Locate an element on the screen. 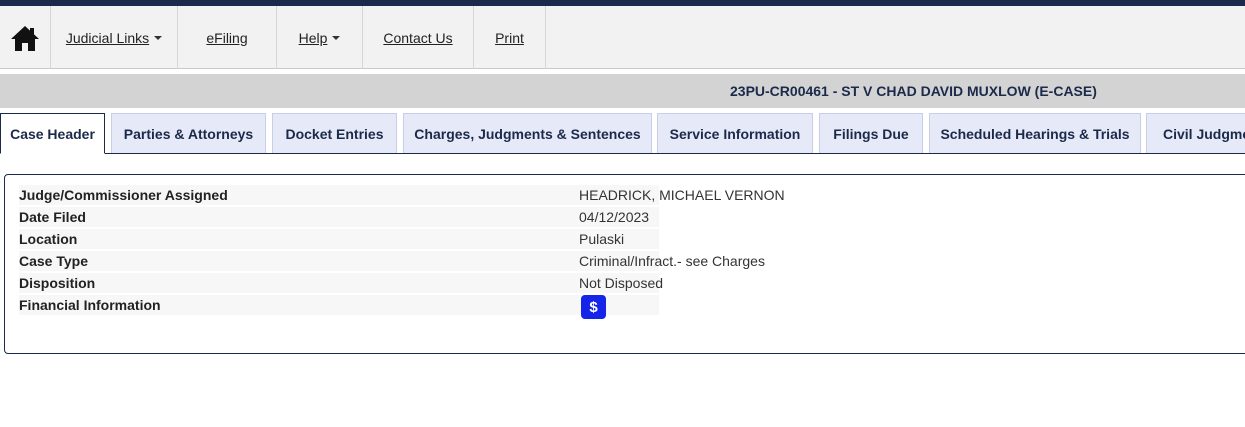  financial-info-button: $ is located at coordinates (593, 307).